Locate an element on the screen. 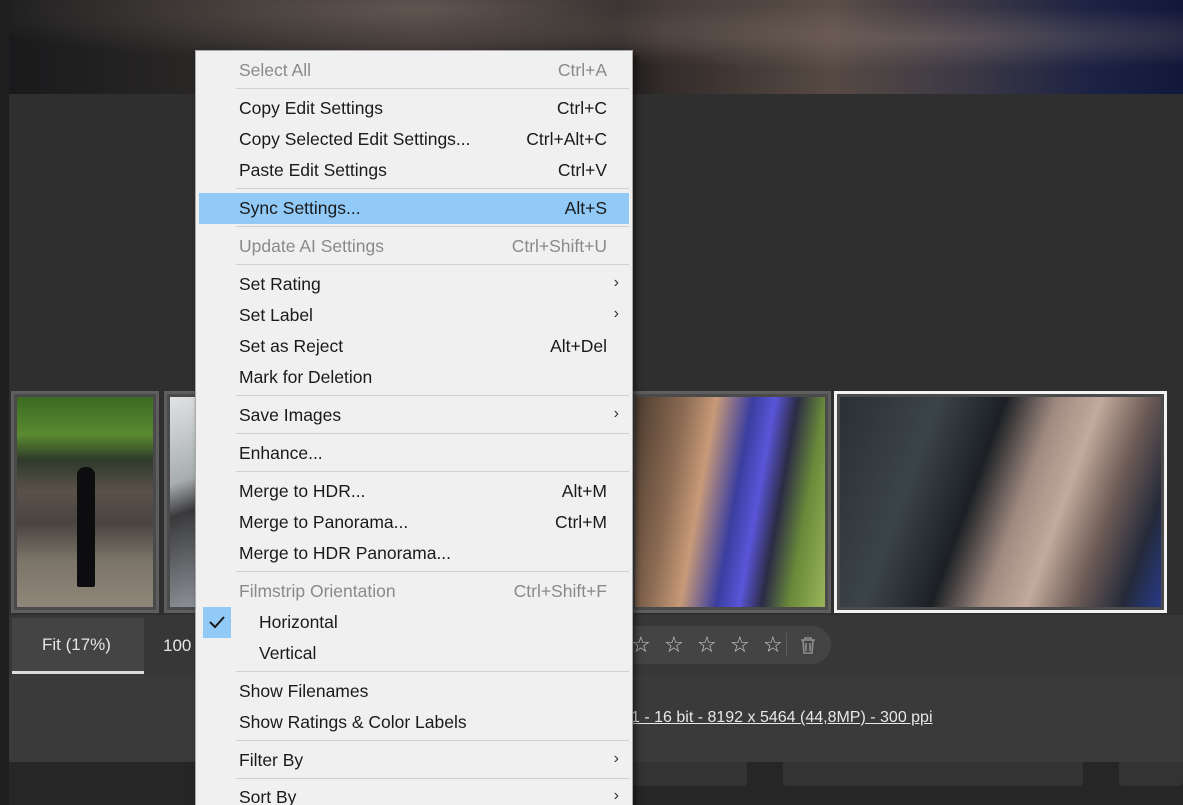  menu-item-shortcut: Ctrl+M is located at coordinates (580, 522).